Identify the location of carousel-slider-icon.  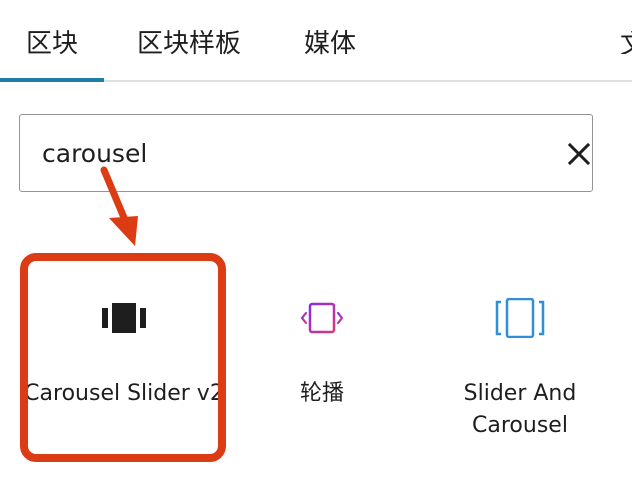
(124, 318).